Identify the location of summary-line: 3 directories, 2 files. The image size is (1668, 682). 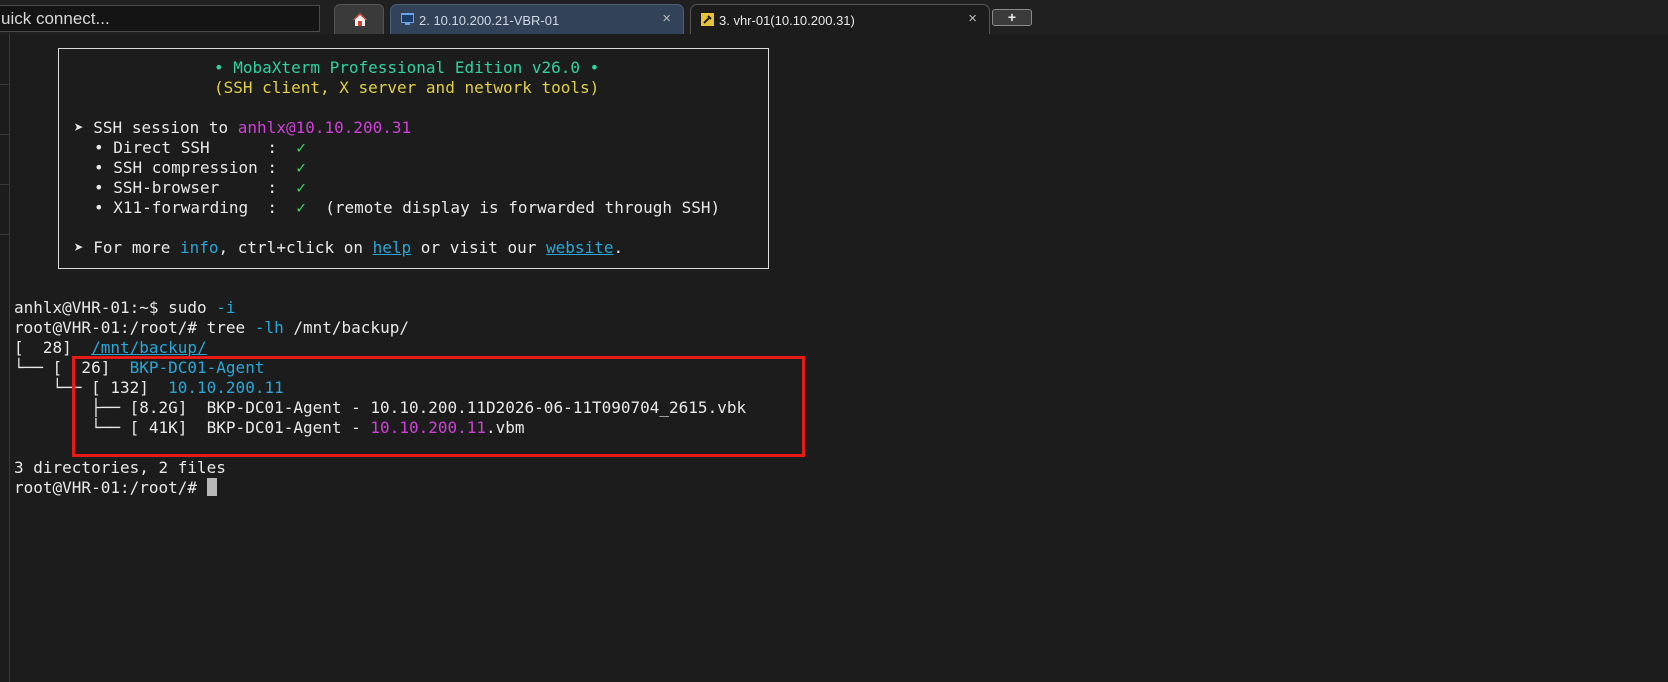
(120, 467).